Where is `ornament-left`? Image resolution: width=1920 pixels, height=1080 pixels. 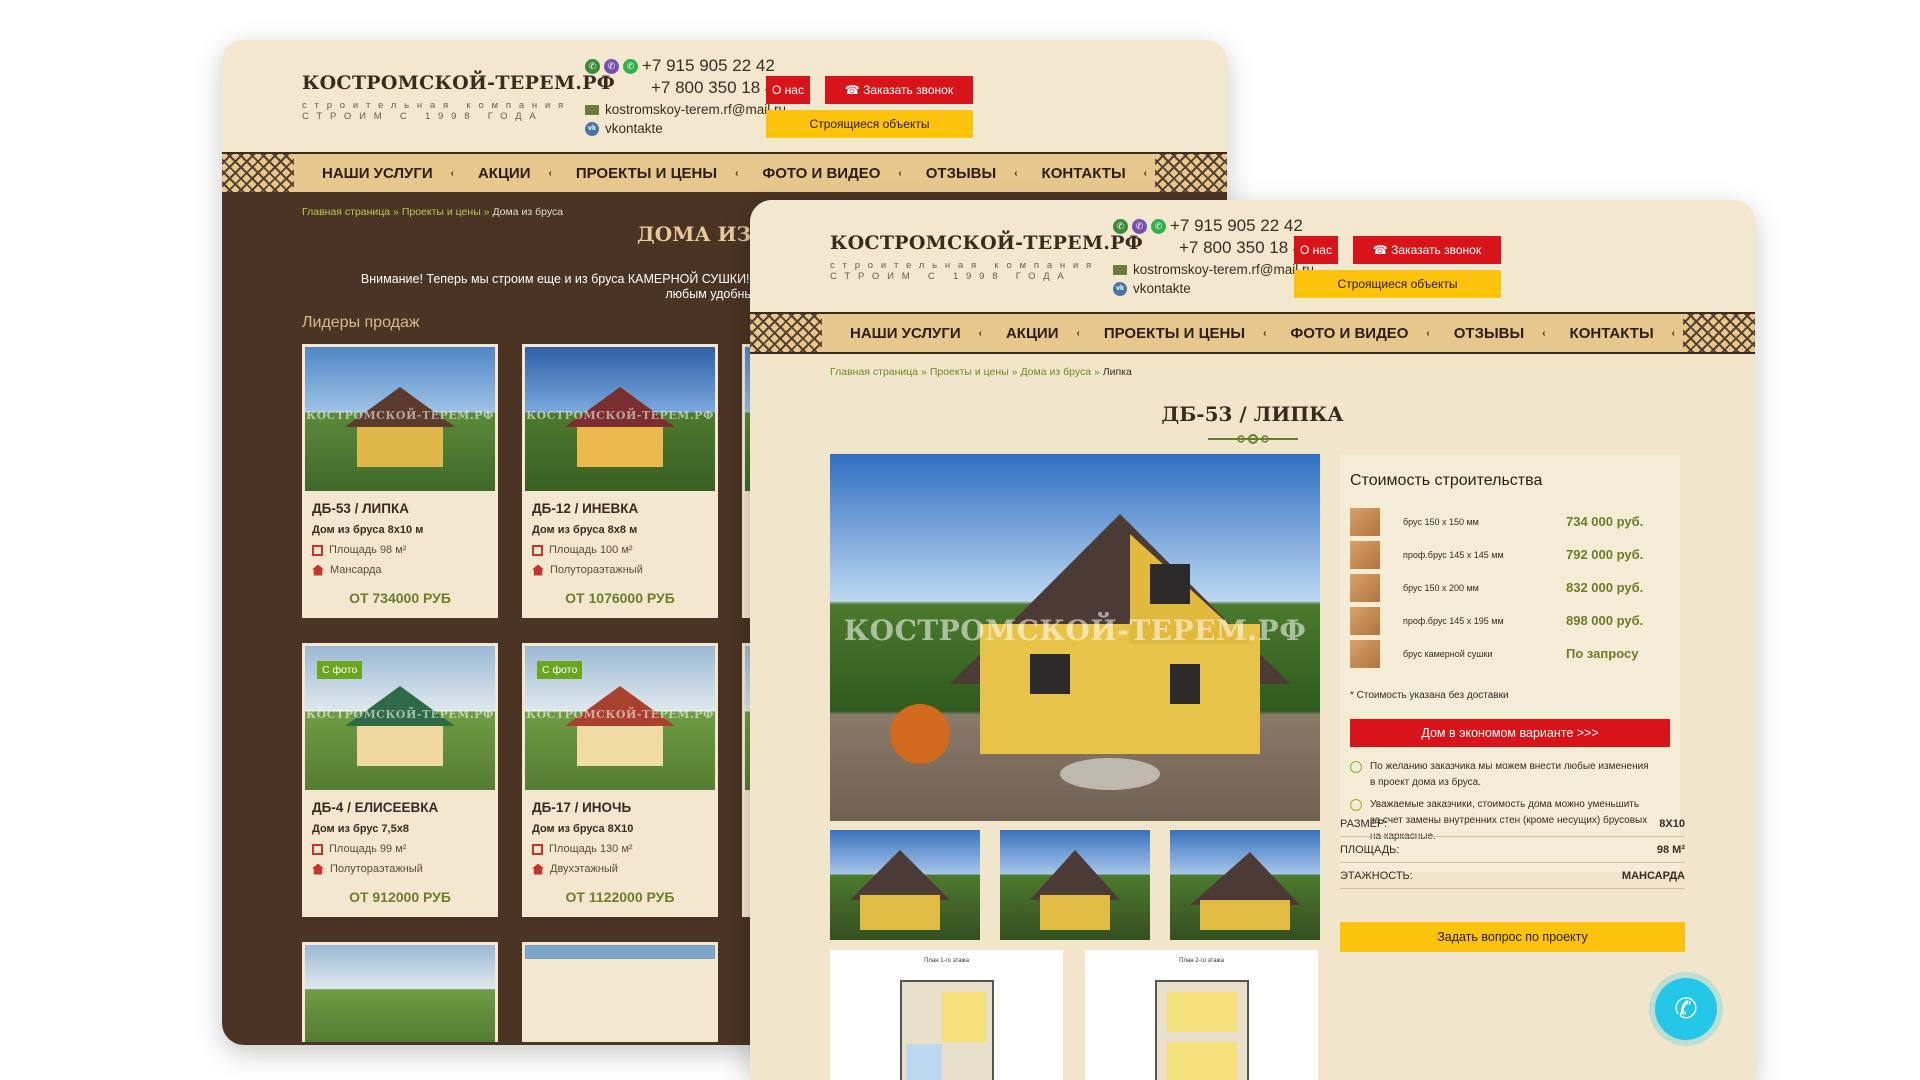
ornament-left is located at coordinates (258, 173).